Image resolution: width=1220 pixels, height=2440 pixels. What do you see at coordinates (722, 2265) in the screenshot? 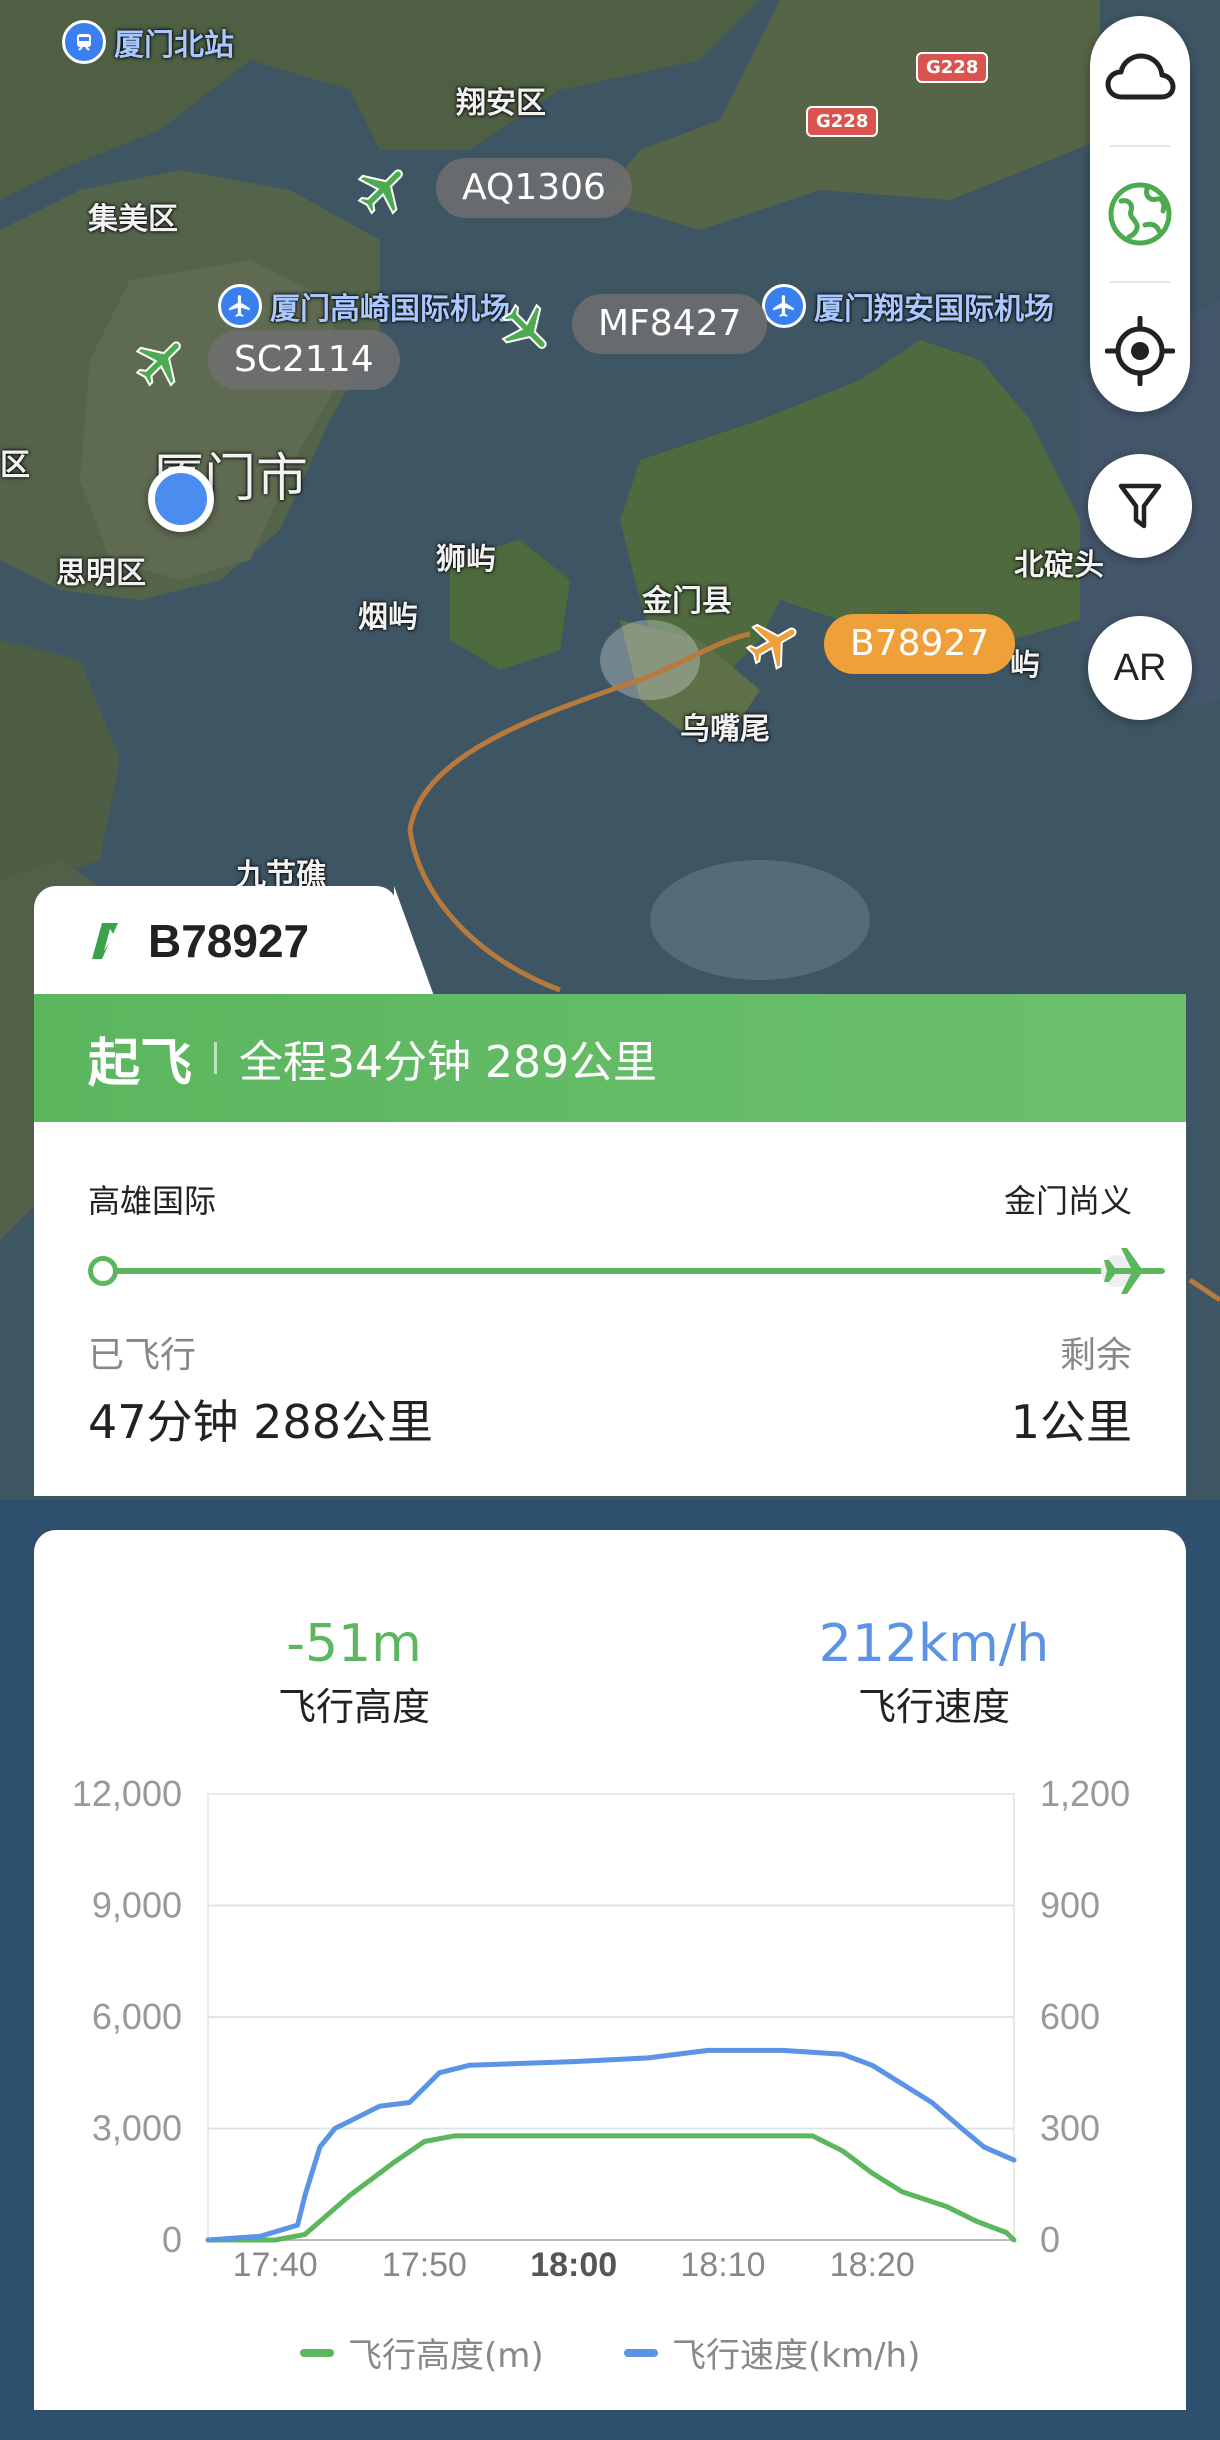
I see `x-tick-label: 18:10` at bounding box center [722, 2265].